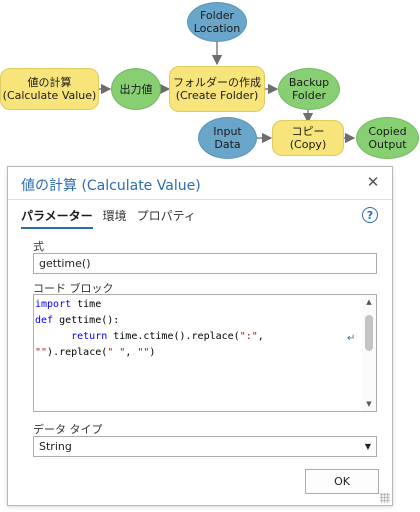 The image size is (420, 512). What do you see at coordinates (369, 302) in the screenshot?
I see `scroll-up-icon: ▲` at bounding box center [369, 302].